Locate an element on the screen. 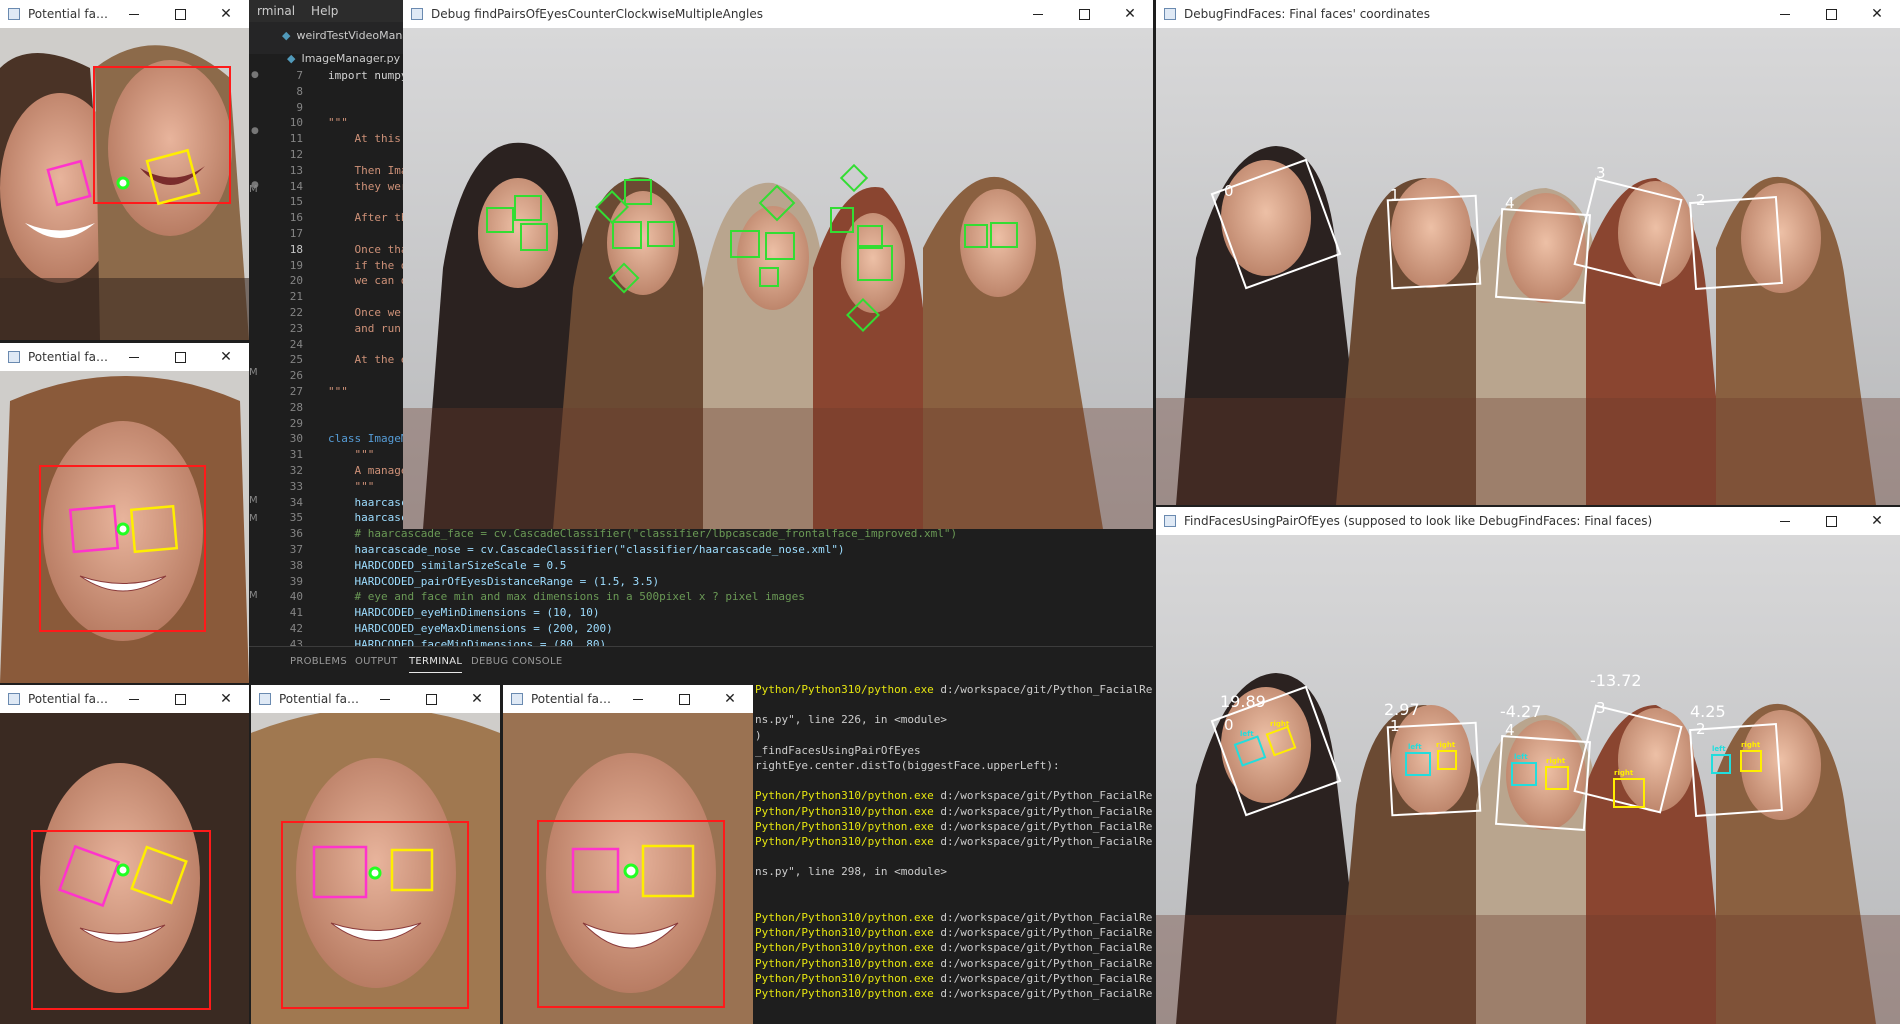 The height and width of the screenshot is (1024, 1900). terminal-text: ) is located at coordinates (758, 735).